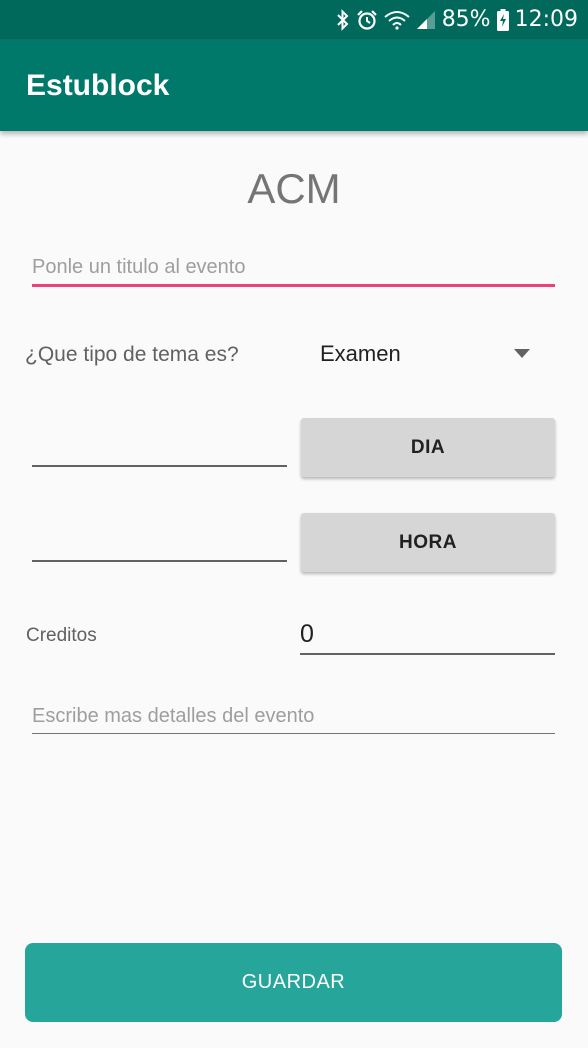 The image size is (588, 1048). What do you see at coordinates (522, 353) in the screenshot?
I see `dropdown-arrow-icon` at bounding box center [522, 353].